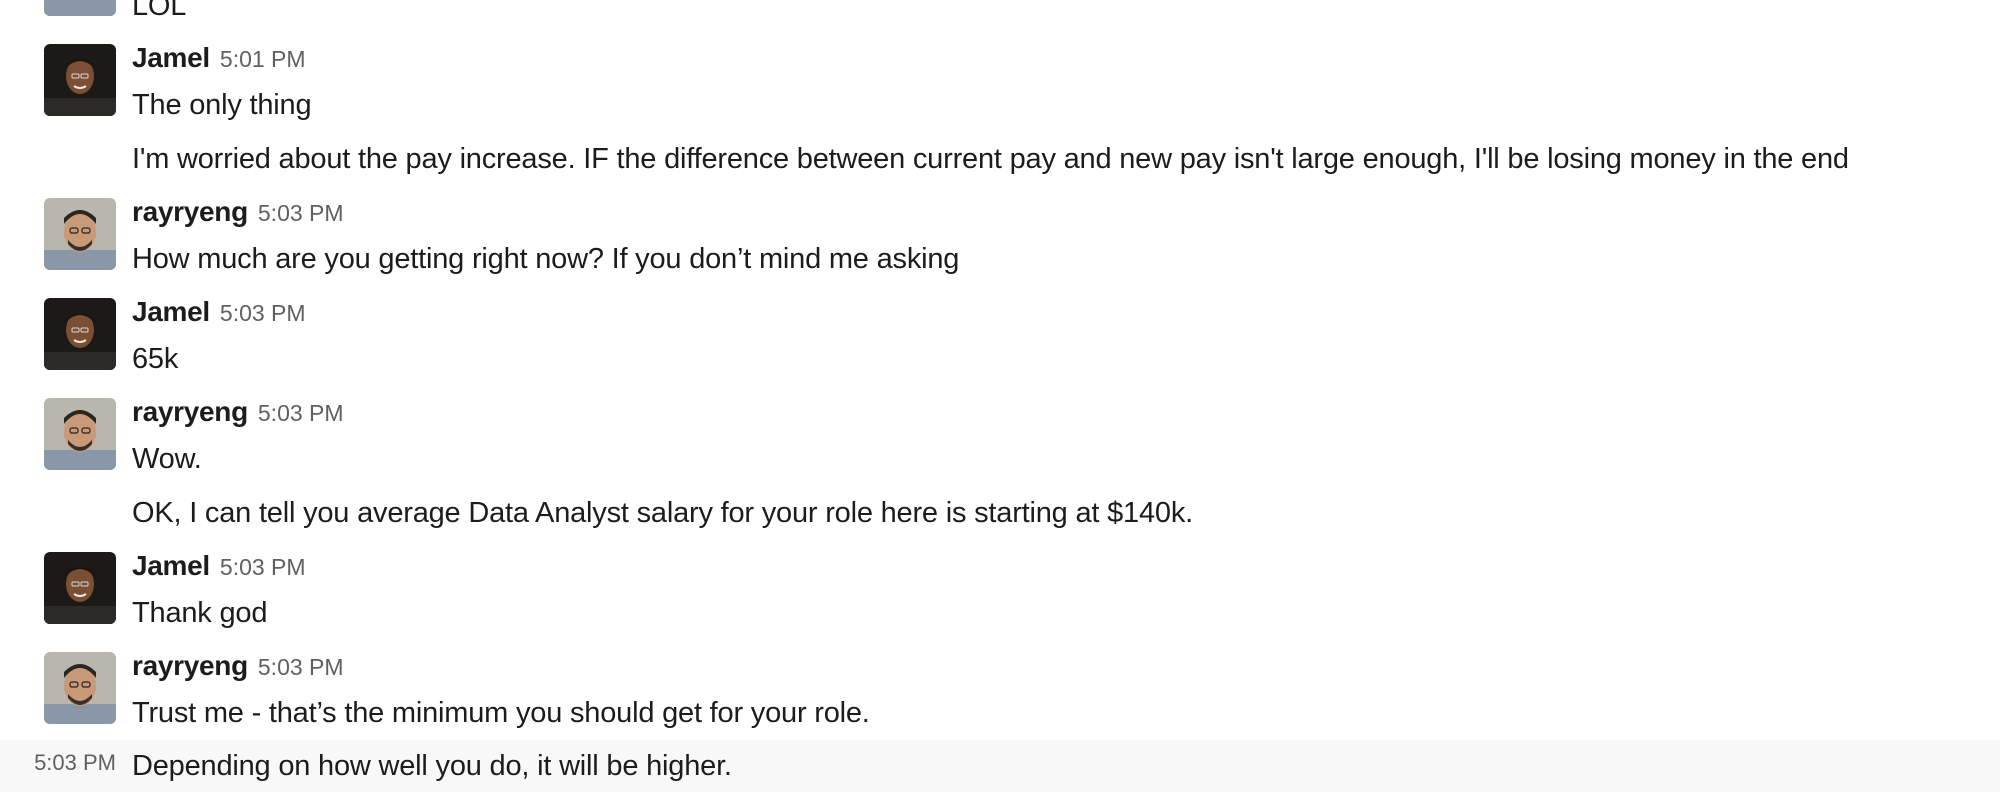 The height and width of the screenshot is (792, 2000). I want to click on timestamp: 5:01 PM, so click(263, 59).